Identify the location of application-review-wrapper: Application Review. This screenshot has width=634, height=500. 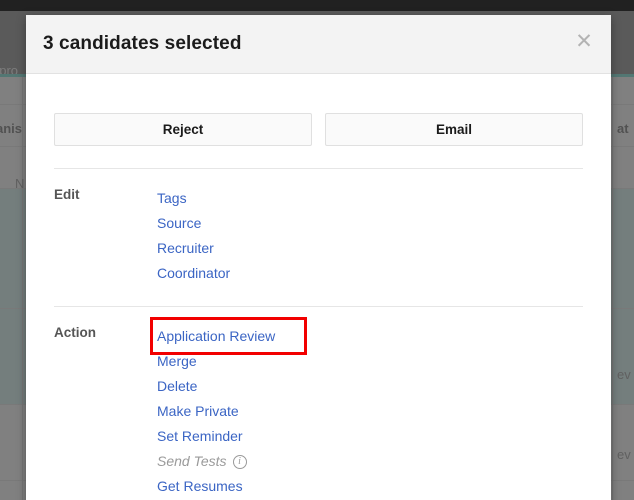
(229, 336).